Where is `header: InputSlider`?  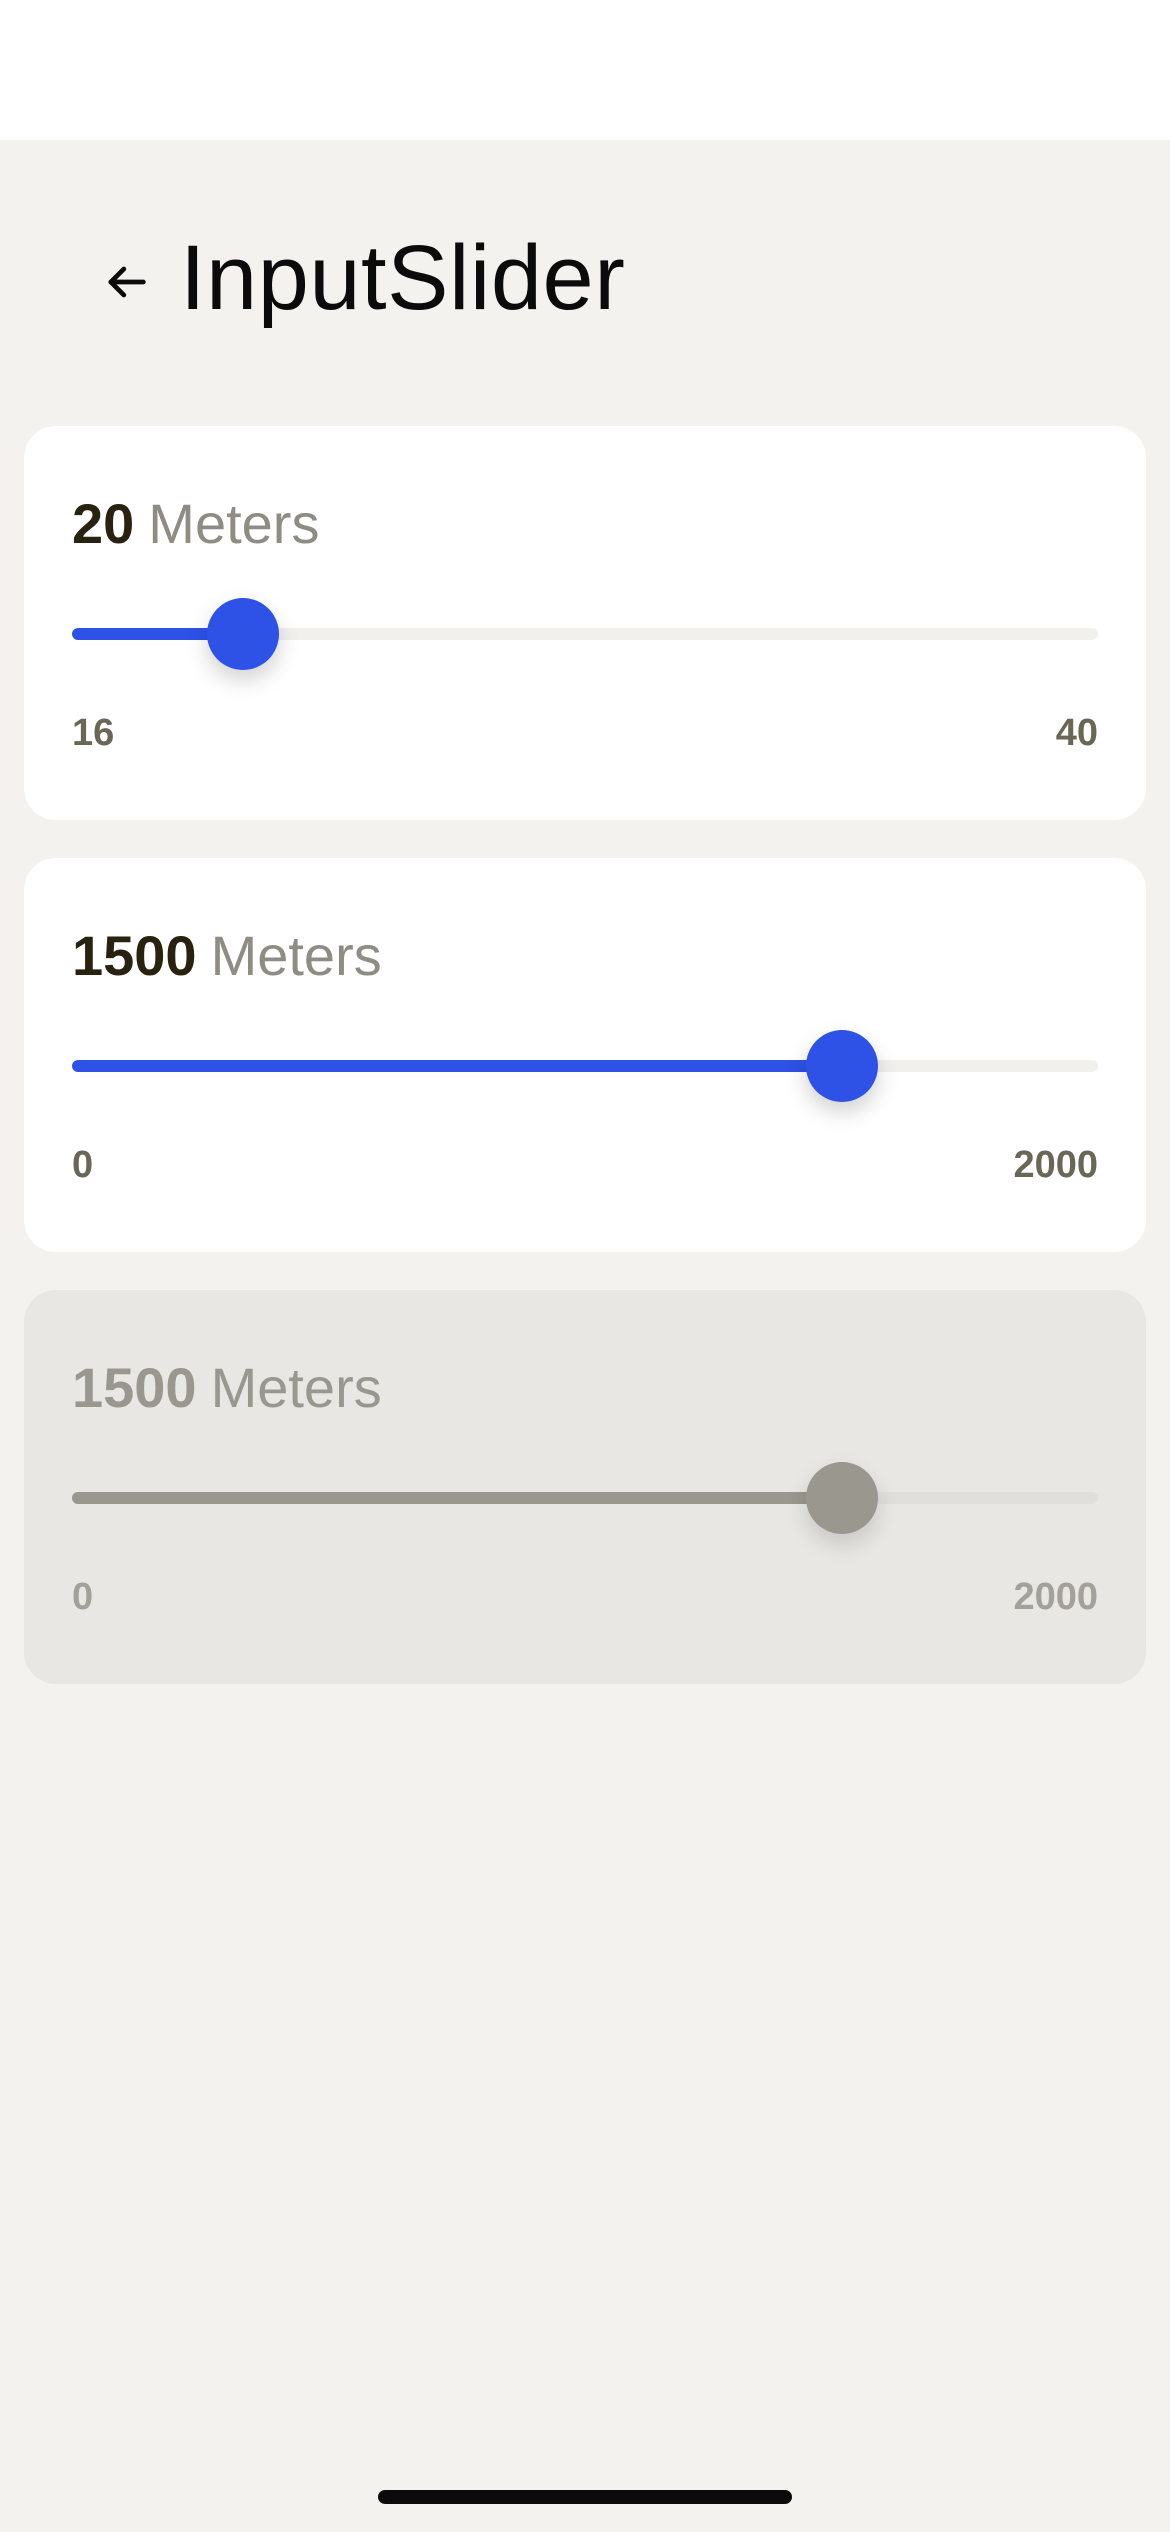 header: InputSlider is located at coordinates (585, 275).